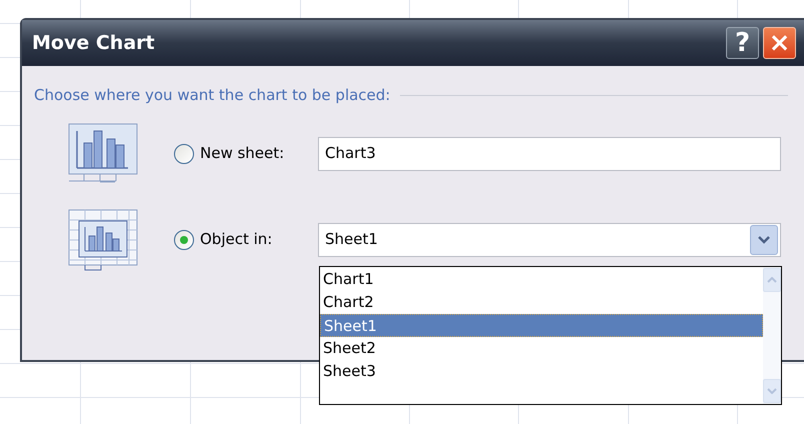 This screenshot has height=424, width=804. What do you see at coordinates (103, 153) in the screenshot?
I see `chart-sheet-icon` at bounding box center [103, 153].